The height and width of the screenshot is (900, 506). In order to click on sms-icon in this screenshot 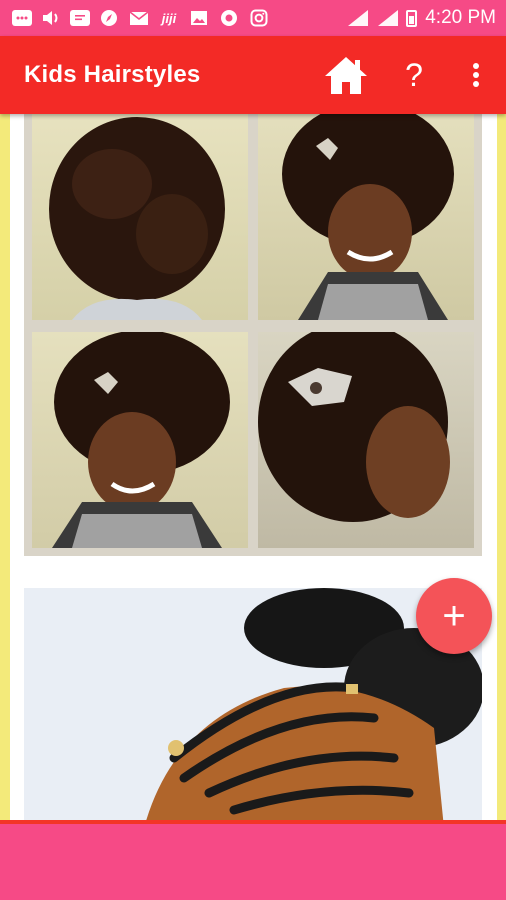, I will do `click(80, 18)`.